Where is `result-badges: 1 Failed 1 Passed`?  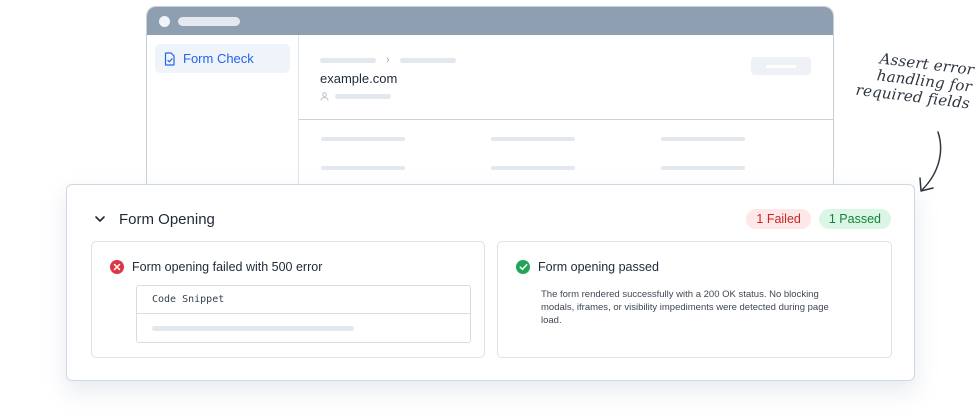
result-badges: 1 Failed 1 Passed is located at coordinates (818, 219).